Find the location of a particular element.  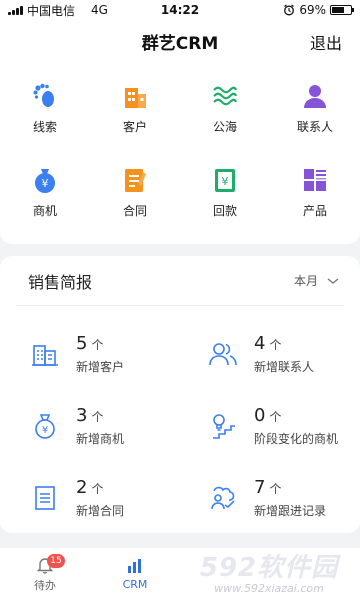

document-icon is located at coordinates (45, 498).